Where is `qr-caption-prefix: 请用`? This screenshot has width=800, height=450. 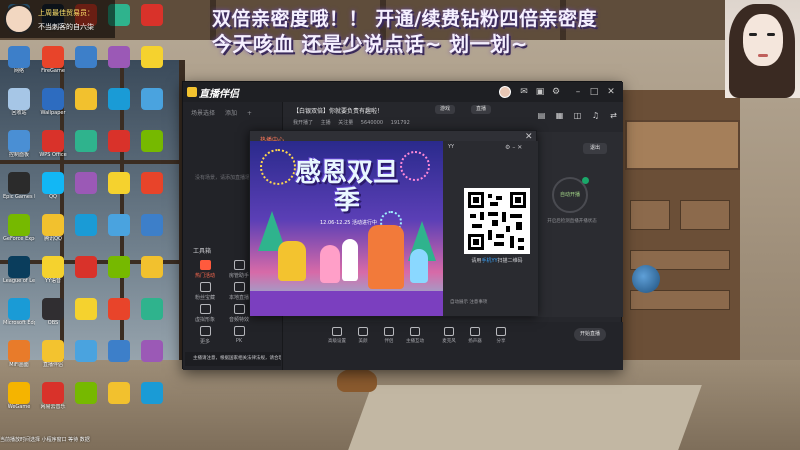
qr-caption-prefix: 请用 is located at coordinates (476, 261).